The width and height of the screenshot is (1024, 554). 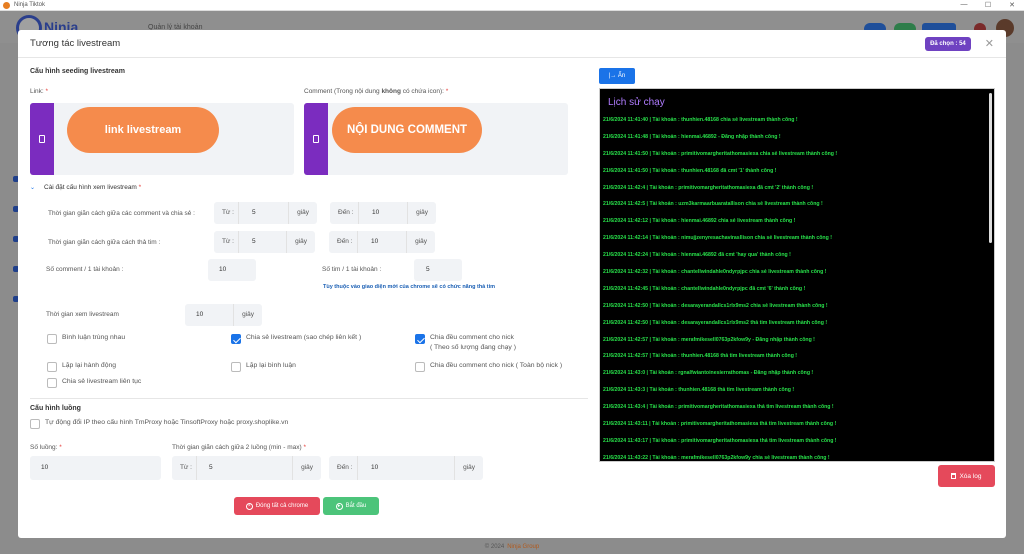 I want to click on hearts-per-account-value: 5, so click(x=428, y=269).